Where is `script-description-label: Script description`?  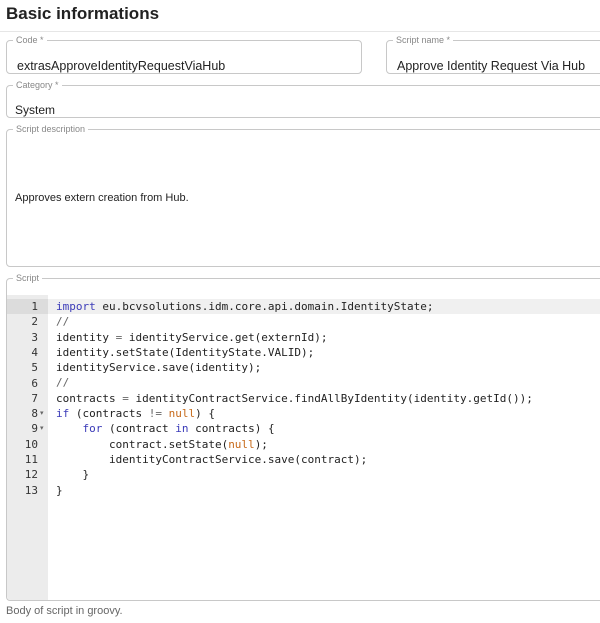 script-description-label: Script description is located at coordinates (51, 129).